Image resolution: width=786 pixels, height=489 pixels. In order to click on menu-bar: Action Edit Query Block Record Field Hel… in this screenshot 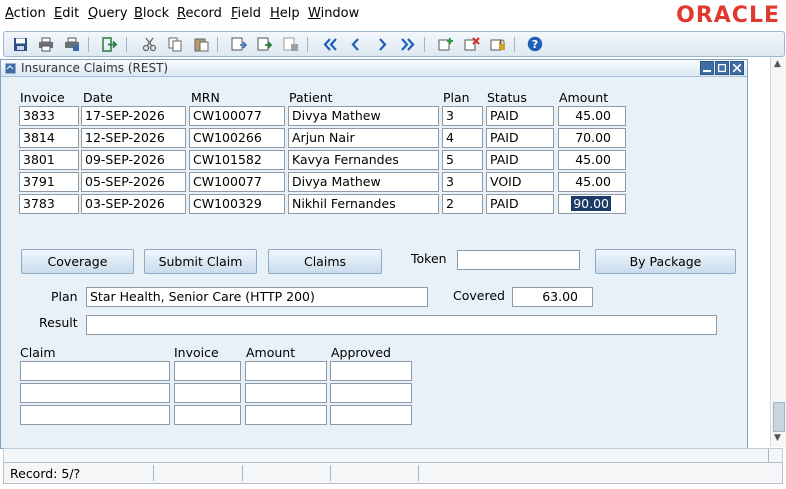, I will do `click(393, 14)`.